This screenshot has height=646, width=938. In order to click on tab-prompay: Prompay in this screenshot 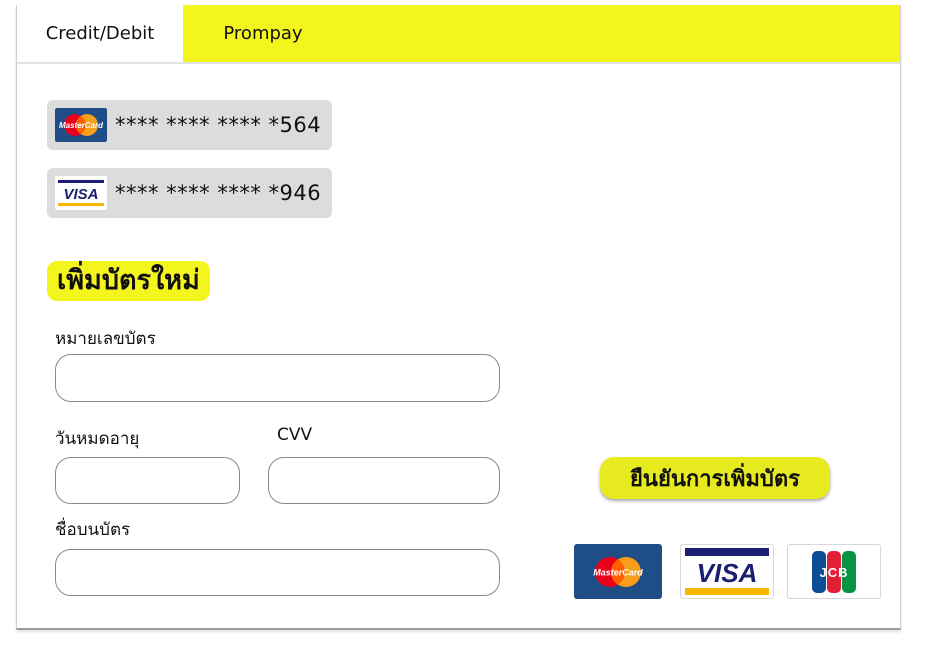, I will do `click(263, 33)`.